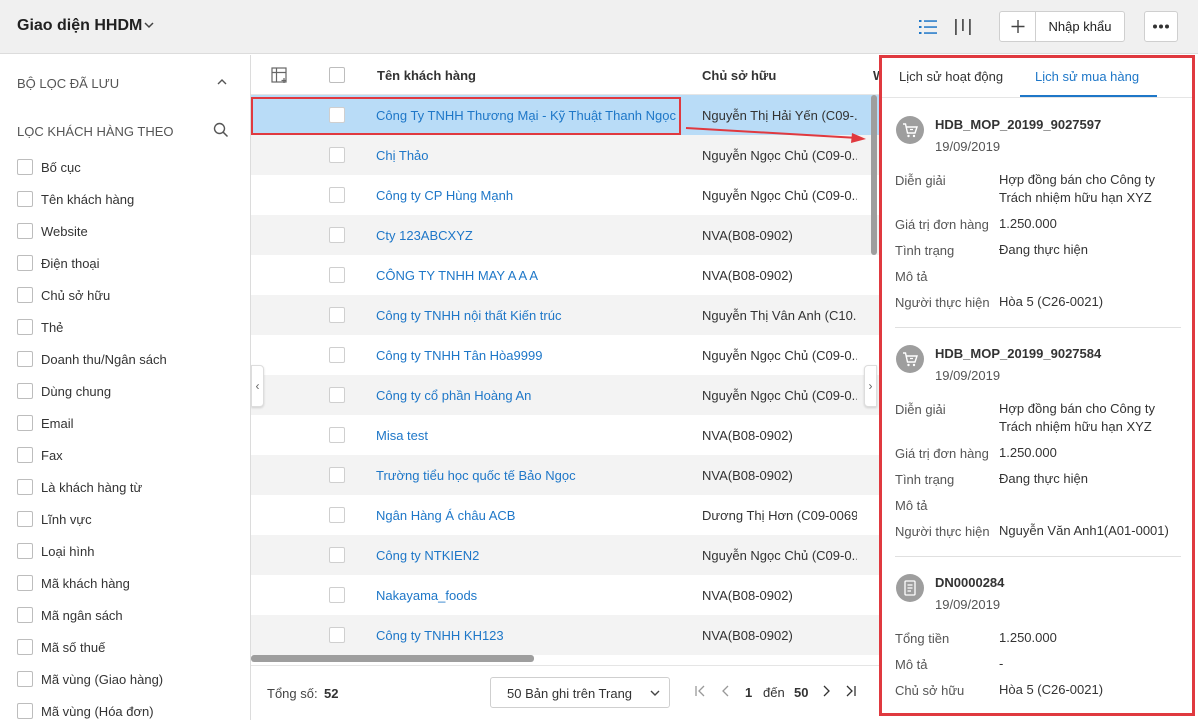  Describe the element at coordinates (426, 75) in the screenshot. I see `column-header-name: Tên khách hàng` at that location.